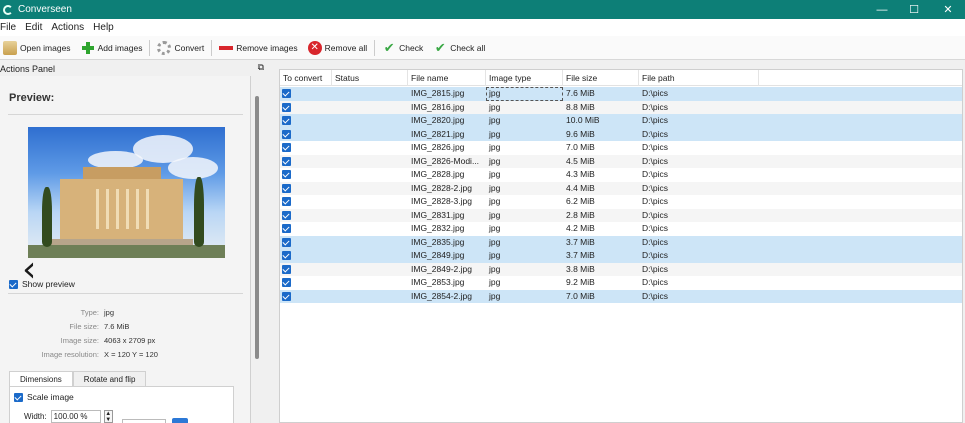  I want to click on scale-image-checkbox: Scale image, so click(44, 397).